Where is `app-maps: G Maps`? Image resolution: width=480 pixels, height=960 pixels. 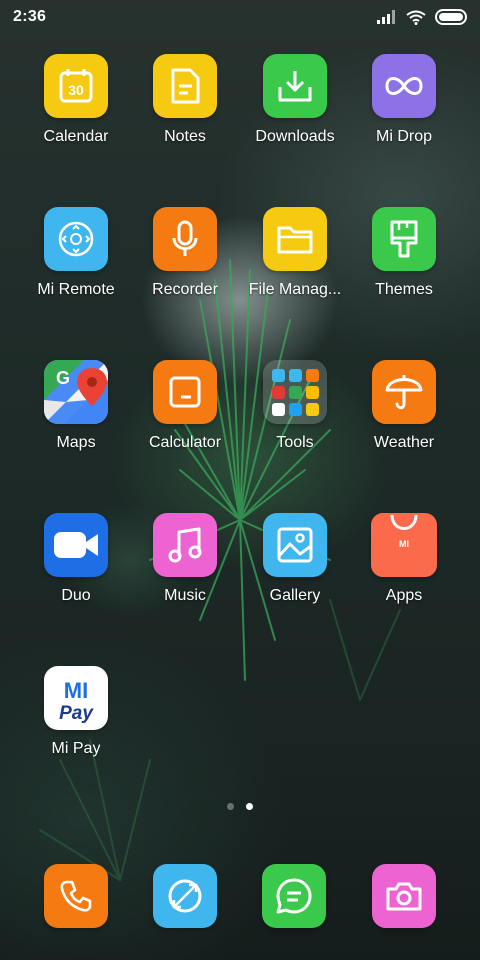 app-maps: G Maps is located at coordinates (76, 420).